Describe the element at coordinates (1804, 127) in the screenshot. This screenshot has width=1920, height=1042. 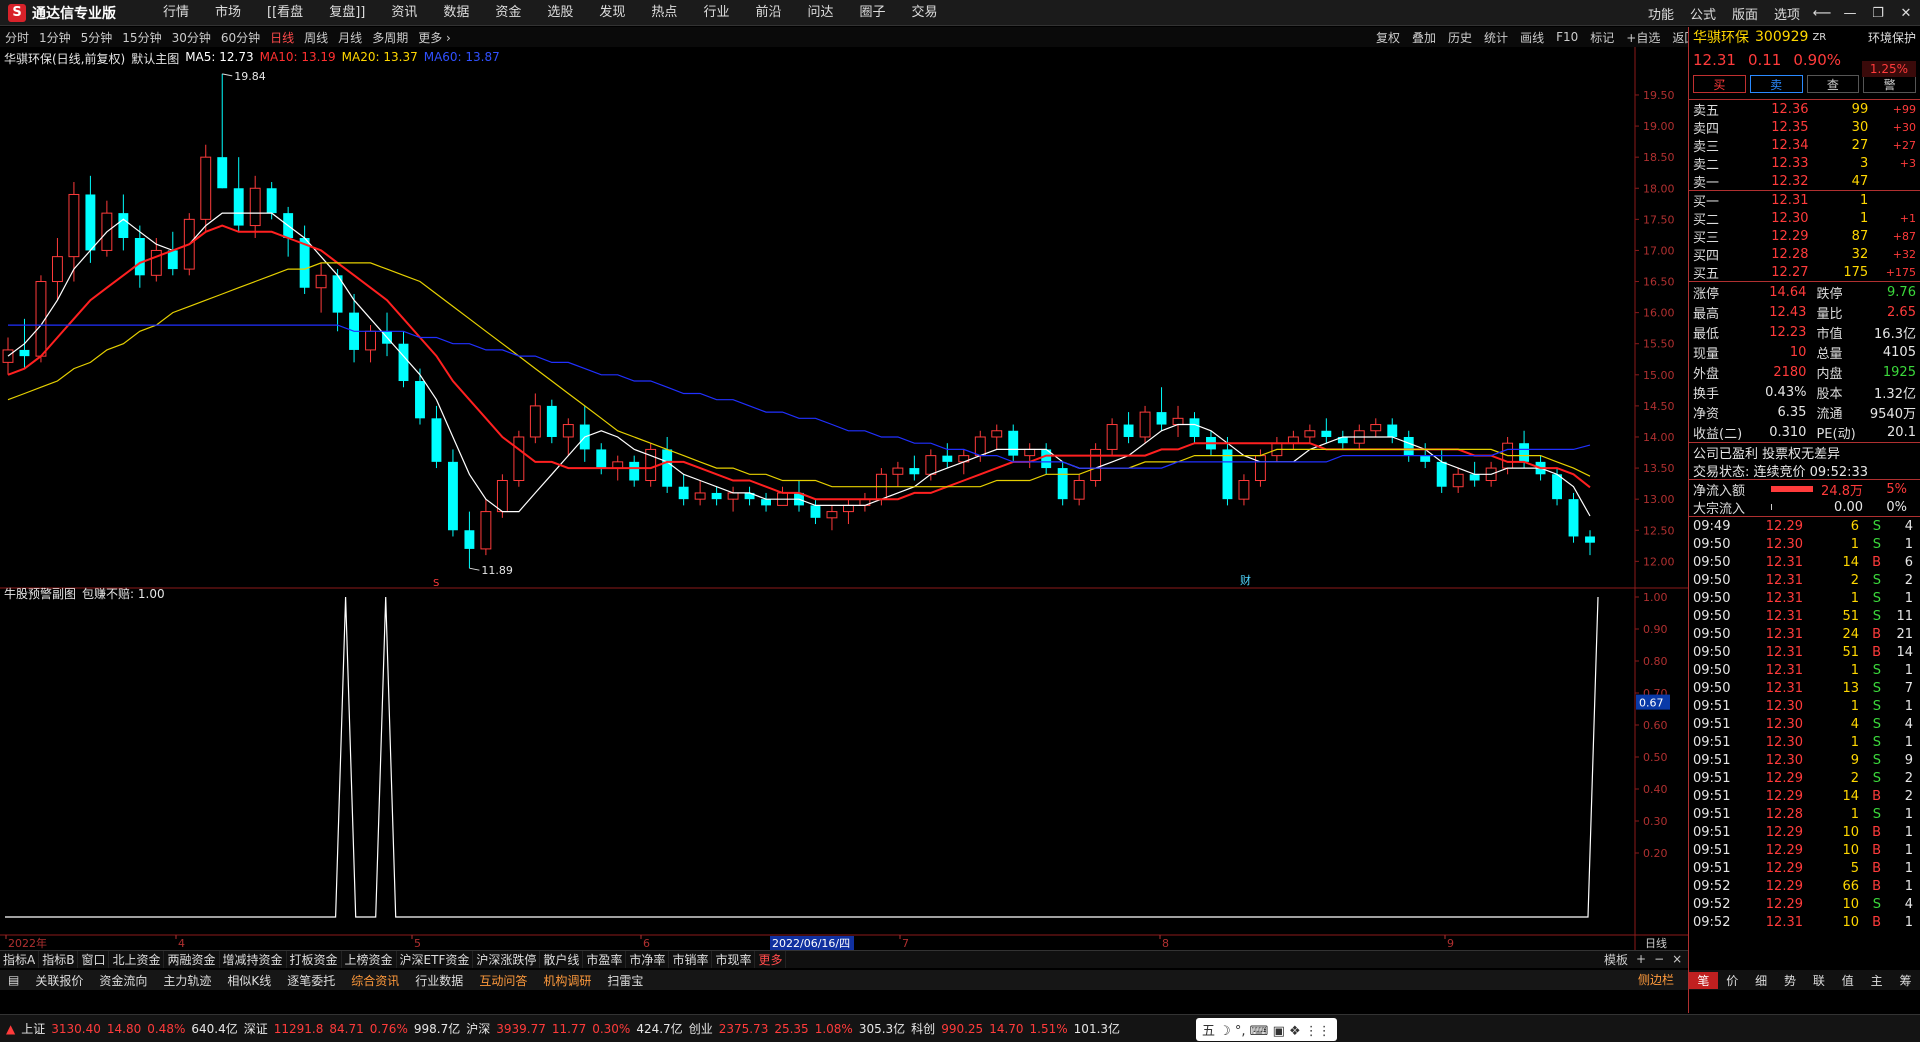
I see `ask-row-4: 卖四 12.35 30 +30` at that location.